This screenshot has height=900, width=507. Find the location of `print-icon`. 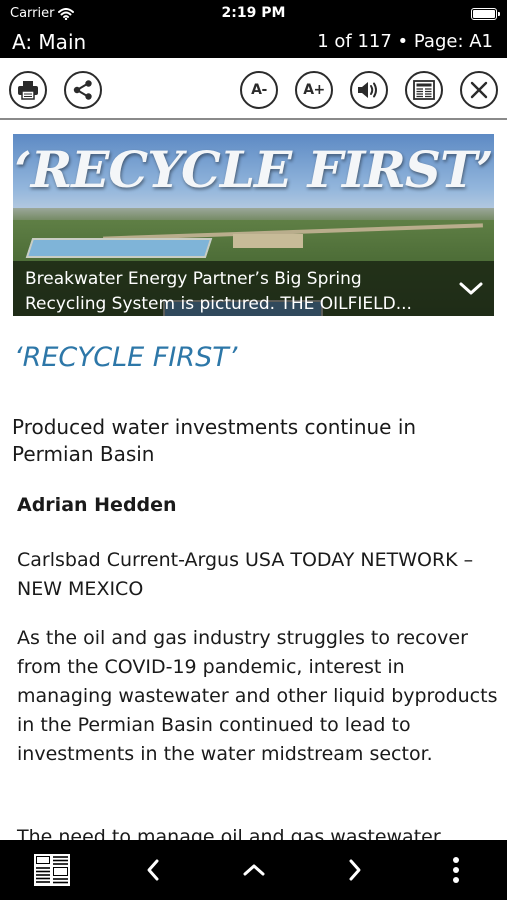

print-icon is located at coordinates (28, 90).